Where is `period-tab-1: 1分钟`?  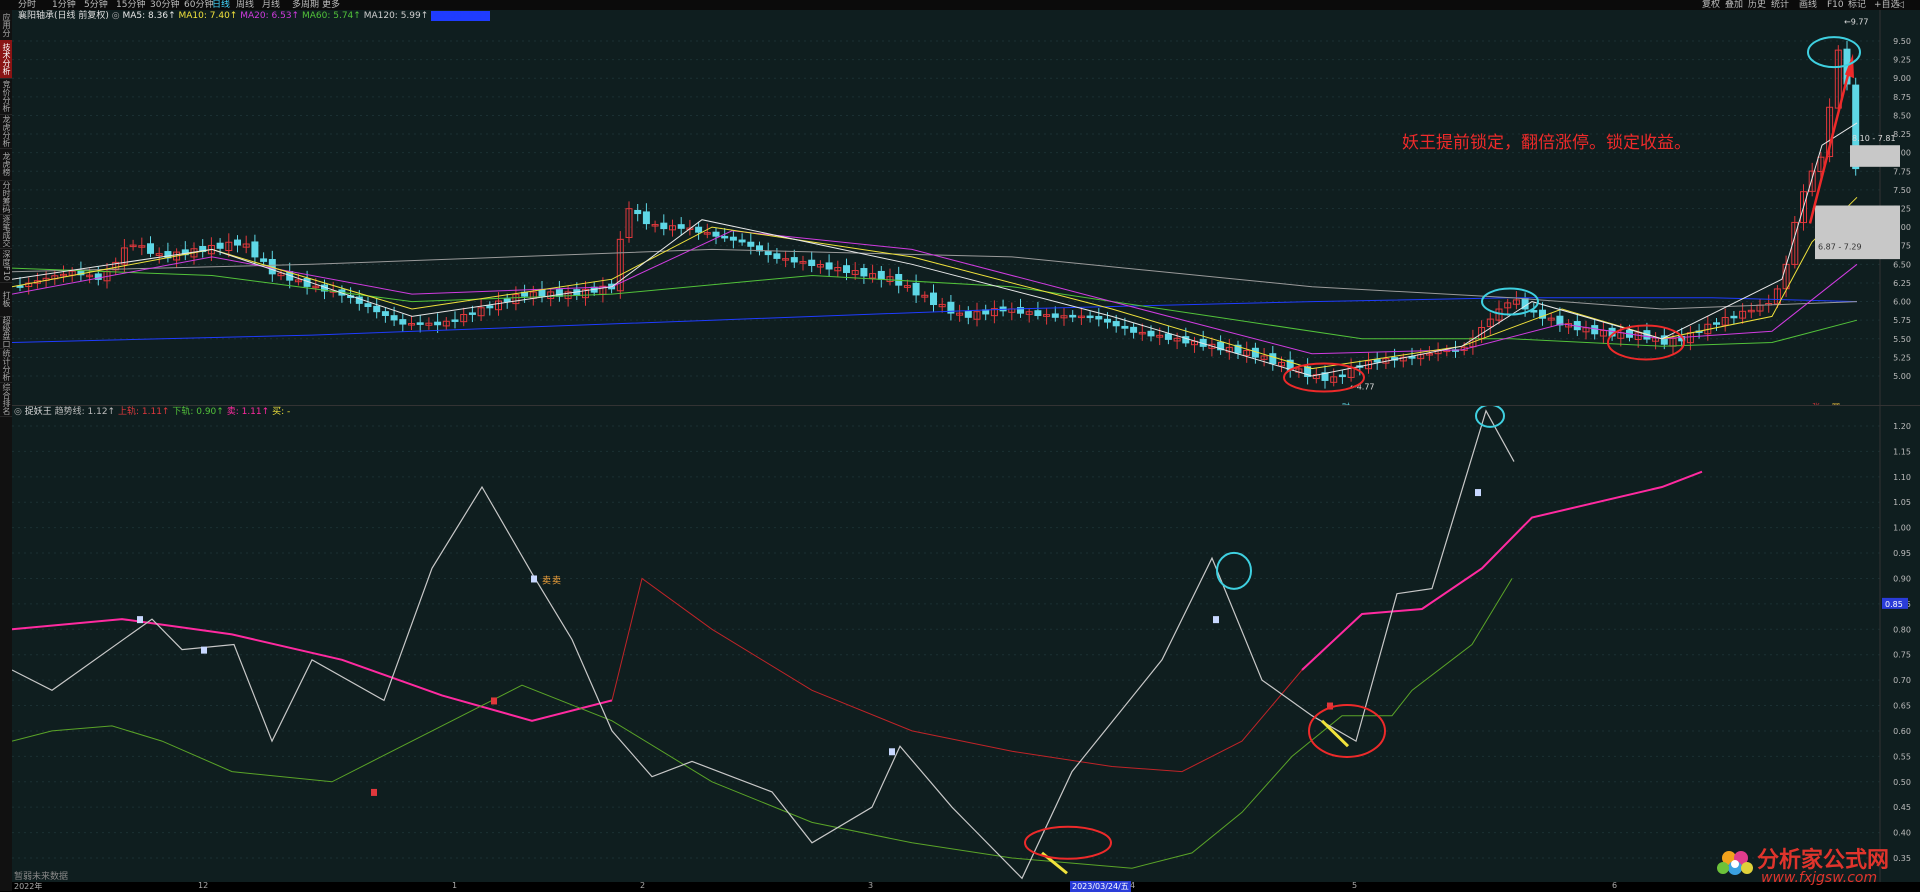
period-tab-1: 1分钟 is located at coordinates (64, 5).